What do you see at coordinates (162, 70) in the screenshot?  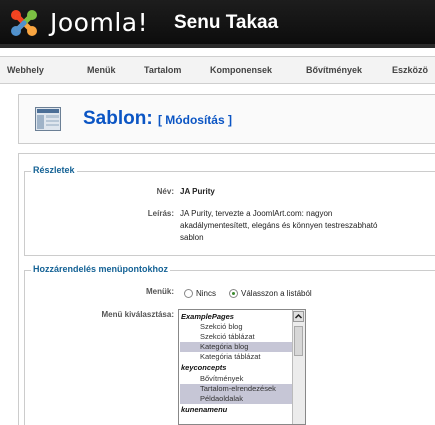 I see `menu-item-tartalom: Tartalom` at bounding box center [162, 70].